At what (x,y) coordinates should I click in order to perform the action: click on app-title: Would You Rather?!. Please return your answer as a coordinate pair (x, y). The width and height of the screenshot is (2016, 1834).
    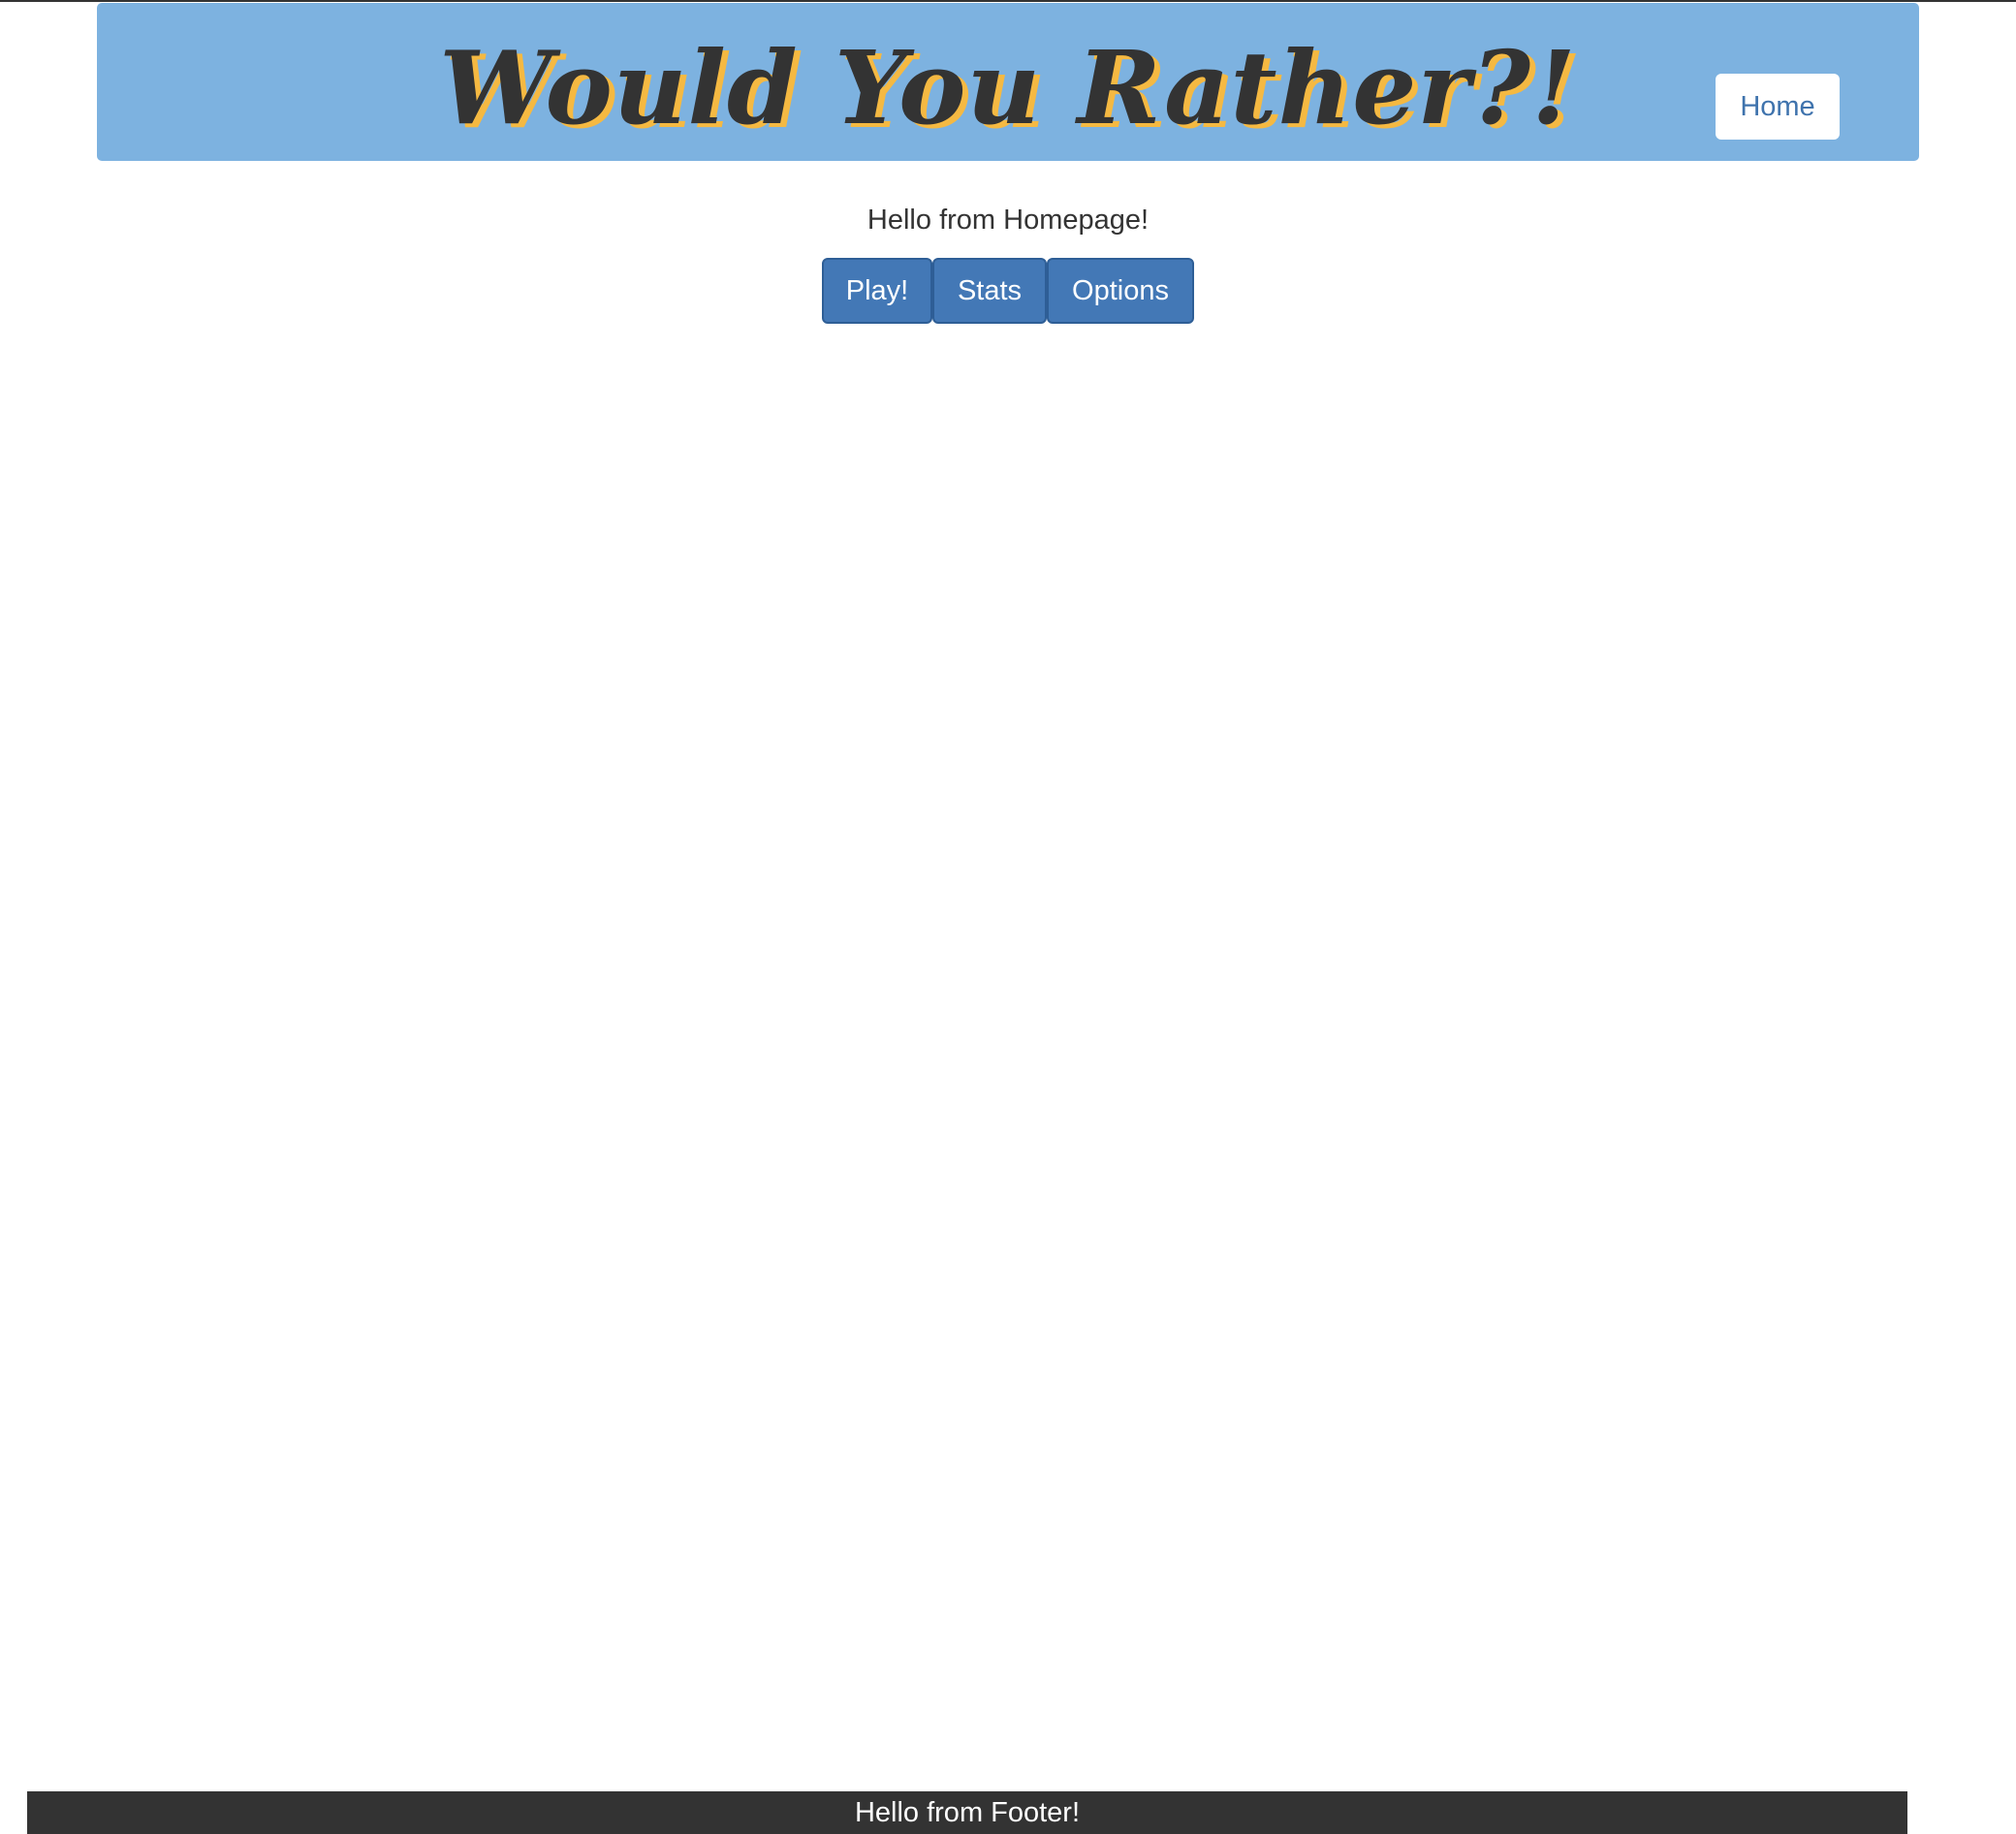
    Looking at the image, I should click on (1008, 88).